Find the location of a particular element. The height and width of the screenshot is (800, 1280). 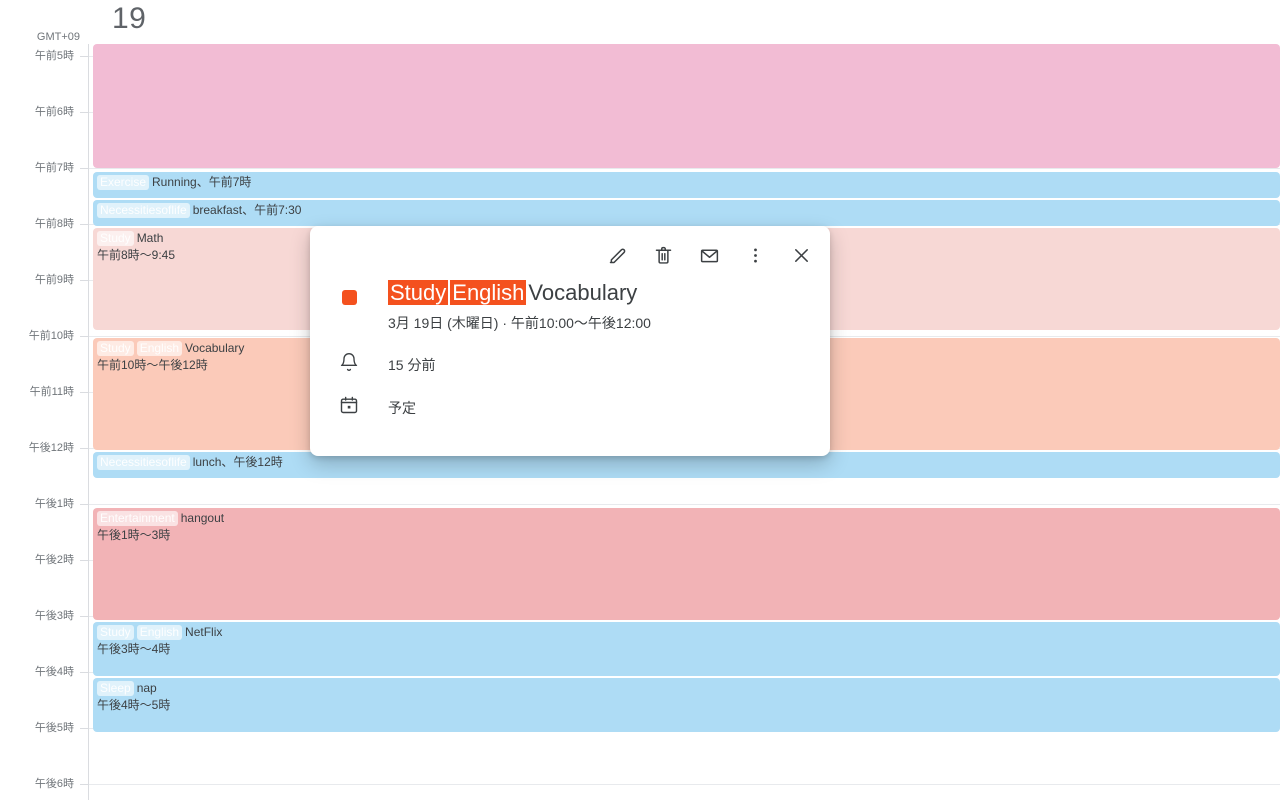

delete-button is located at coordinates (663, 255).